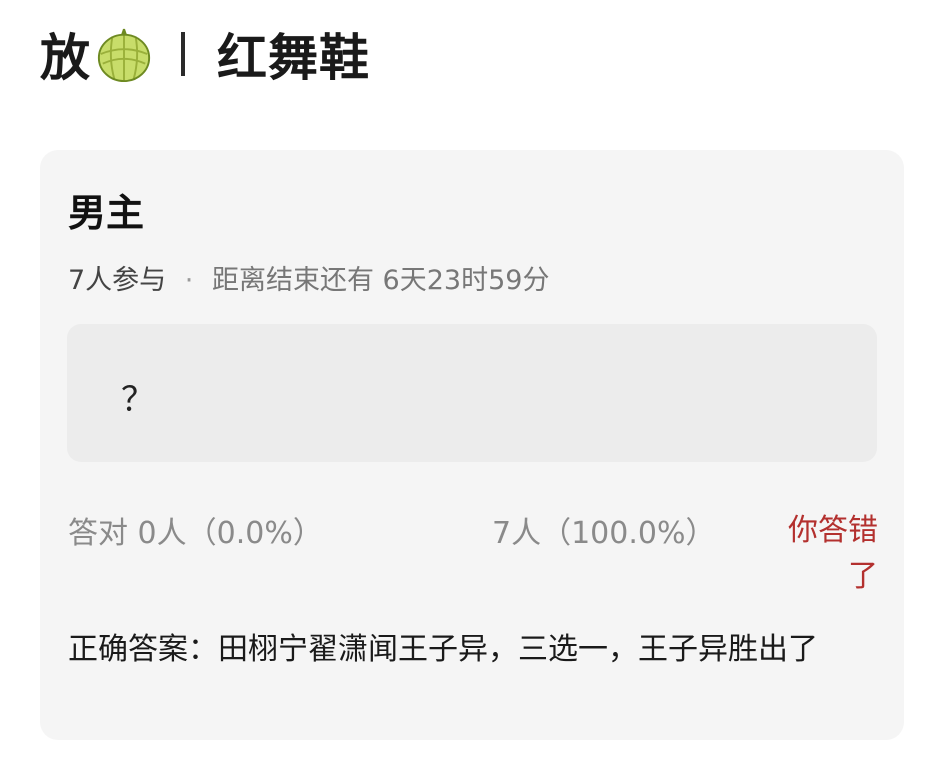  I want to click on result-status: 你答错了, so click(833, 553).